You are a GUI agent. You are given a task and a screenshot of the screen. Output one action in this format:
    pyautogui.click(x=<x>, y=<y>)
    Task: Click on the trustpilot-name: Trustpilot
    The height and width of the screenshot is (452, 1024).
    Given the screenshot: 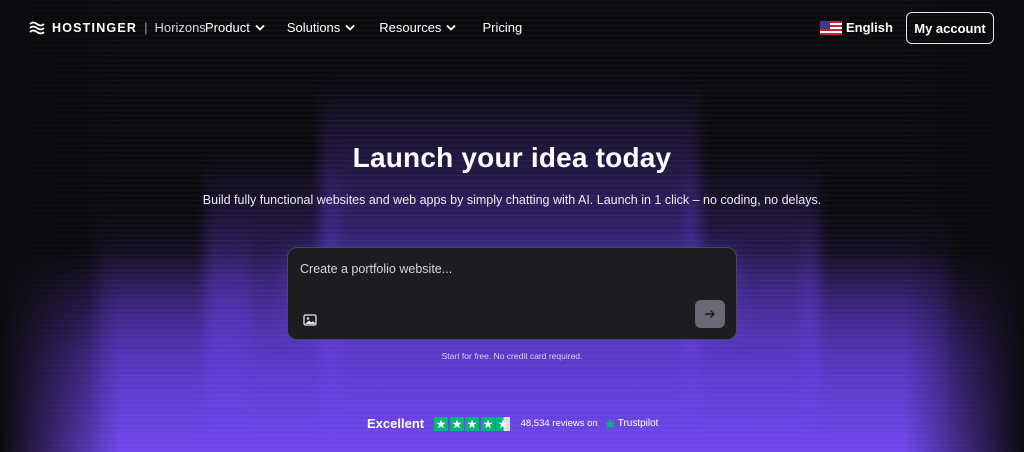 What is the action you would take?
    pyautogui.click(x=638, y=423)
    